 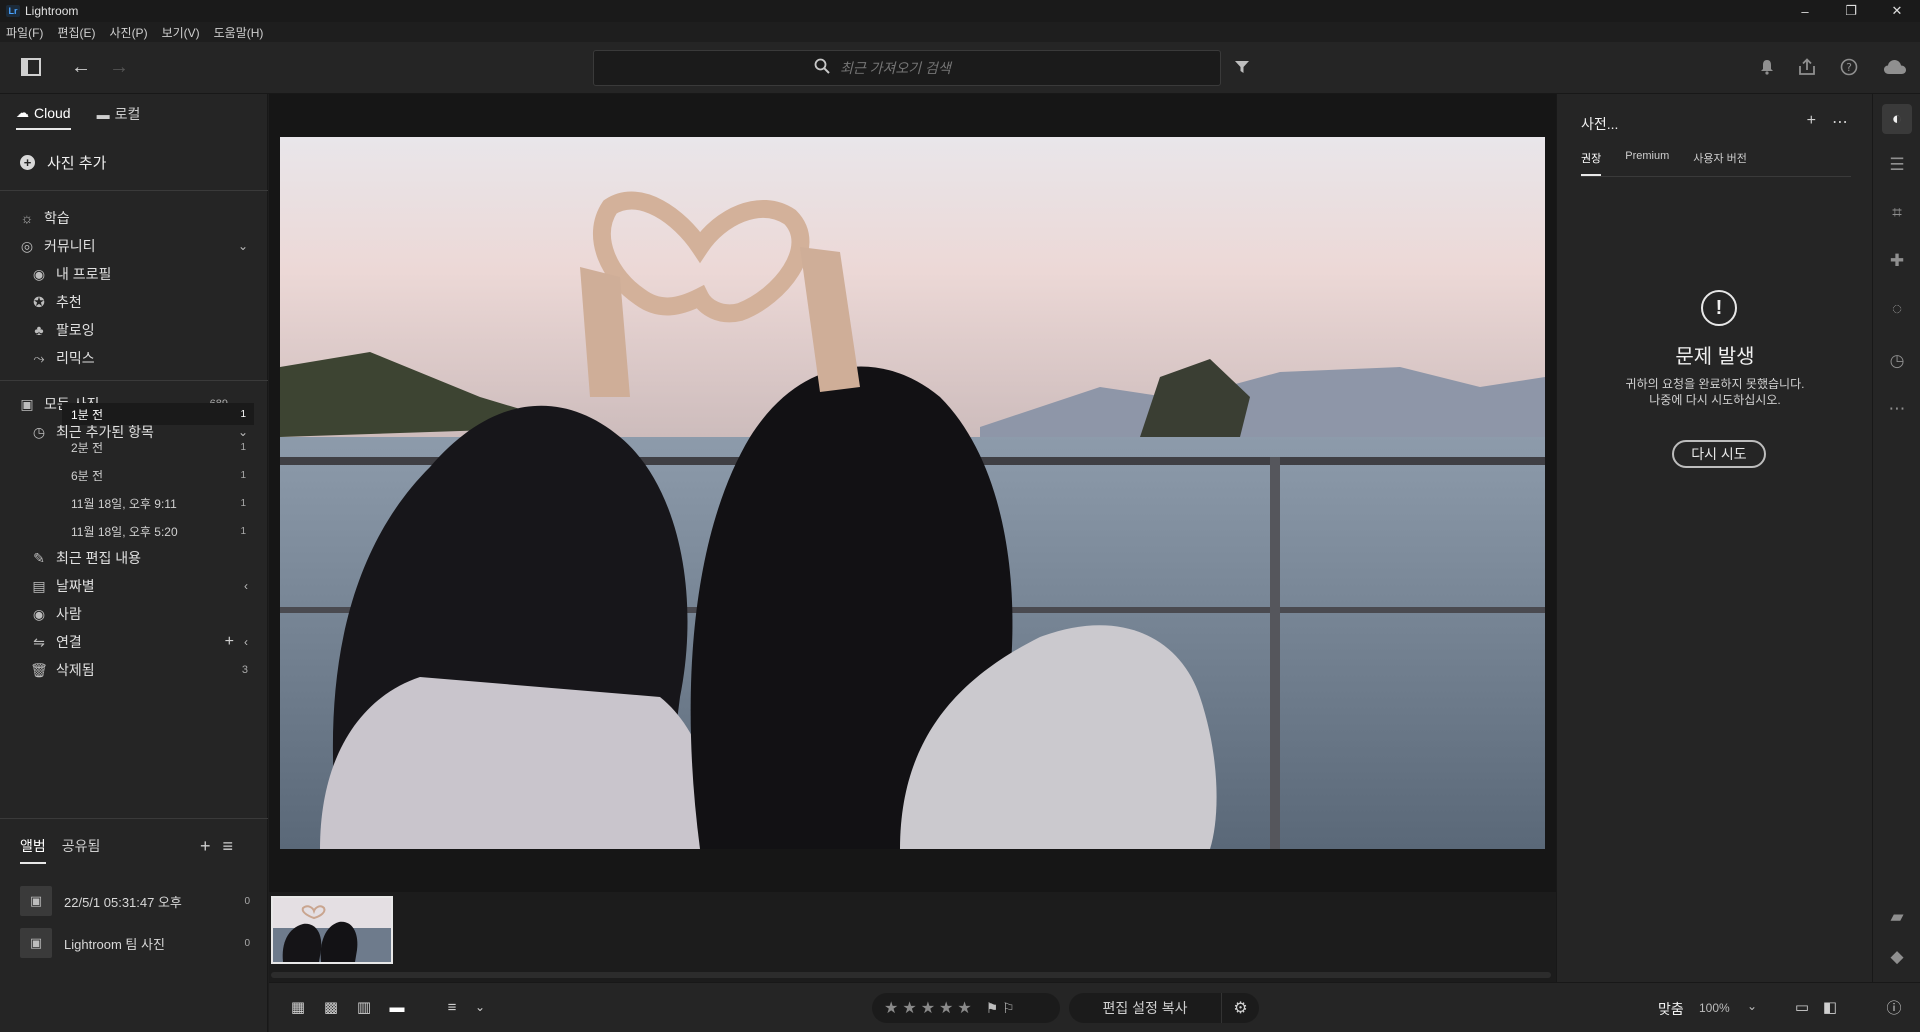 I want to click on presets-icon: ◐, so click(x=1897, y=119).